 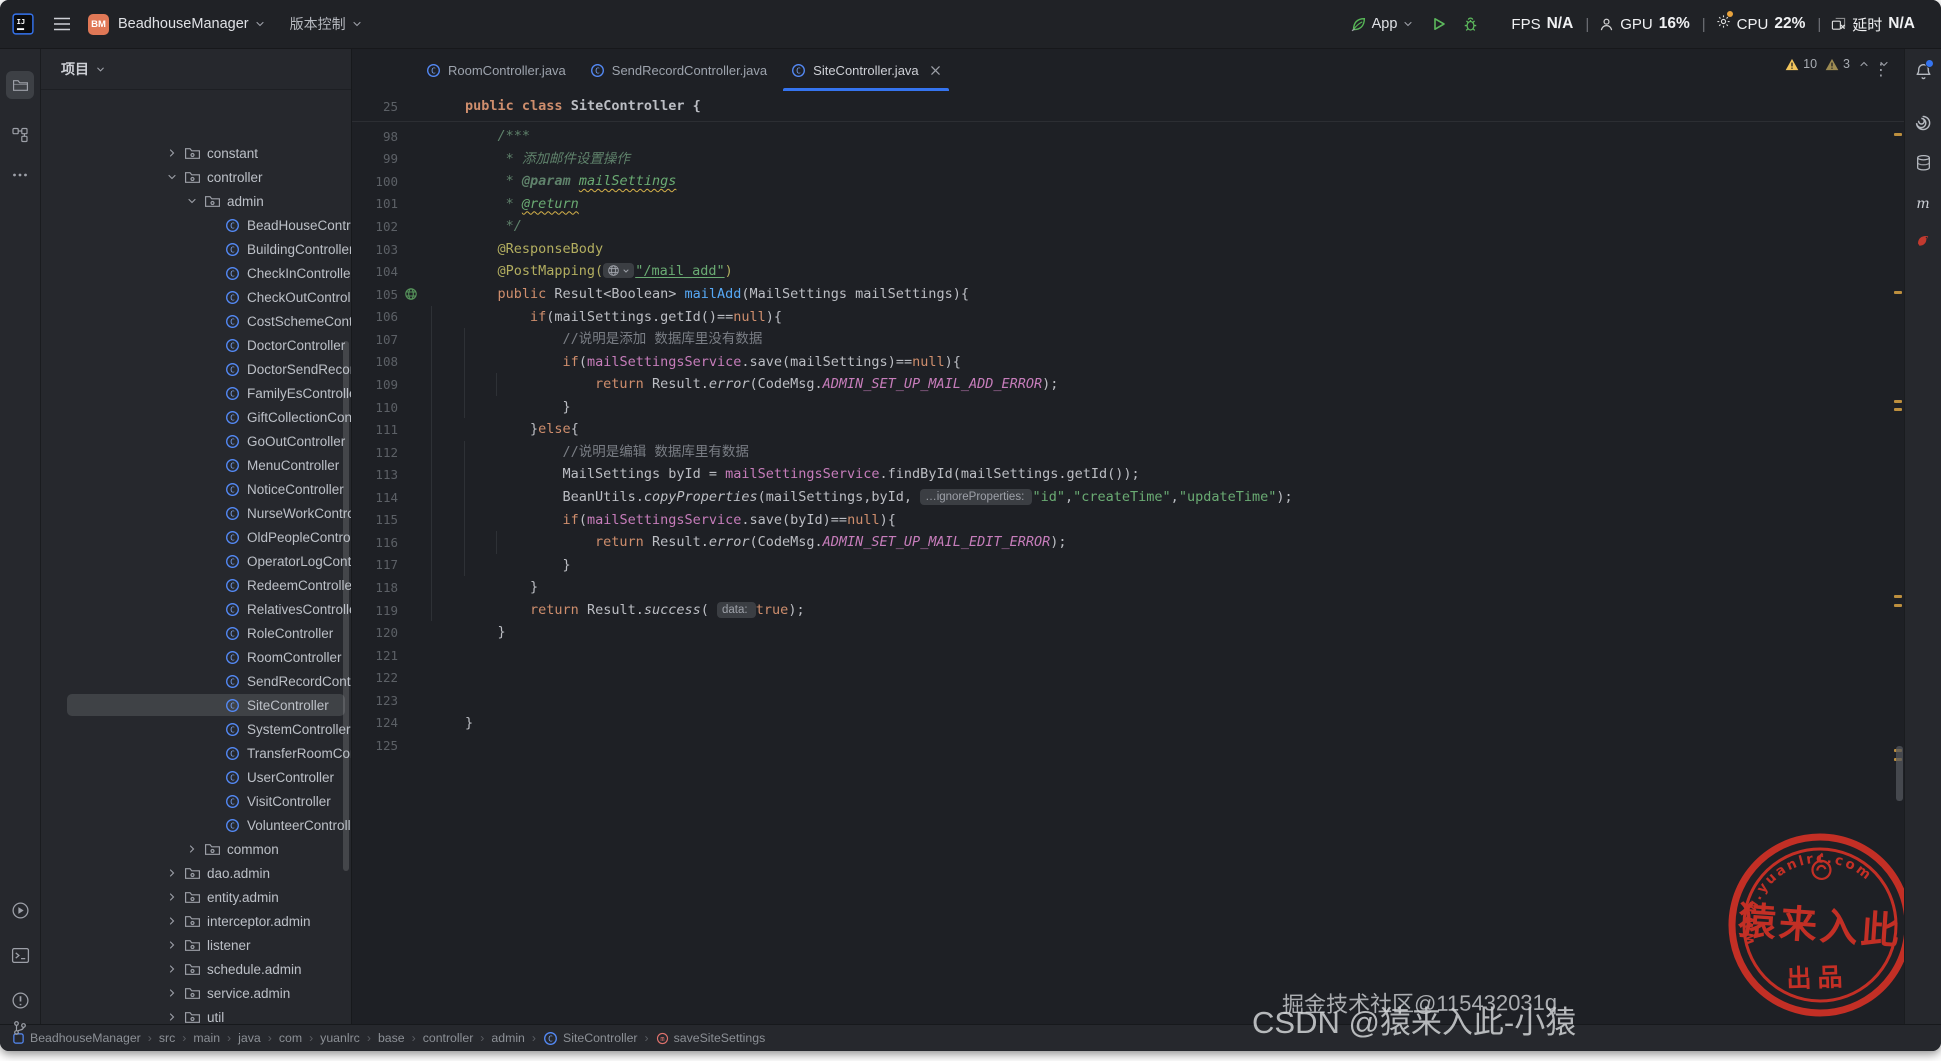 What do you see at coordinates (196, 417) in the screenshot?
I see `tree-item-GiftCollectionController: C GiftCollectionController` at bounding box center [196, 417].